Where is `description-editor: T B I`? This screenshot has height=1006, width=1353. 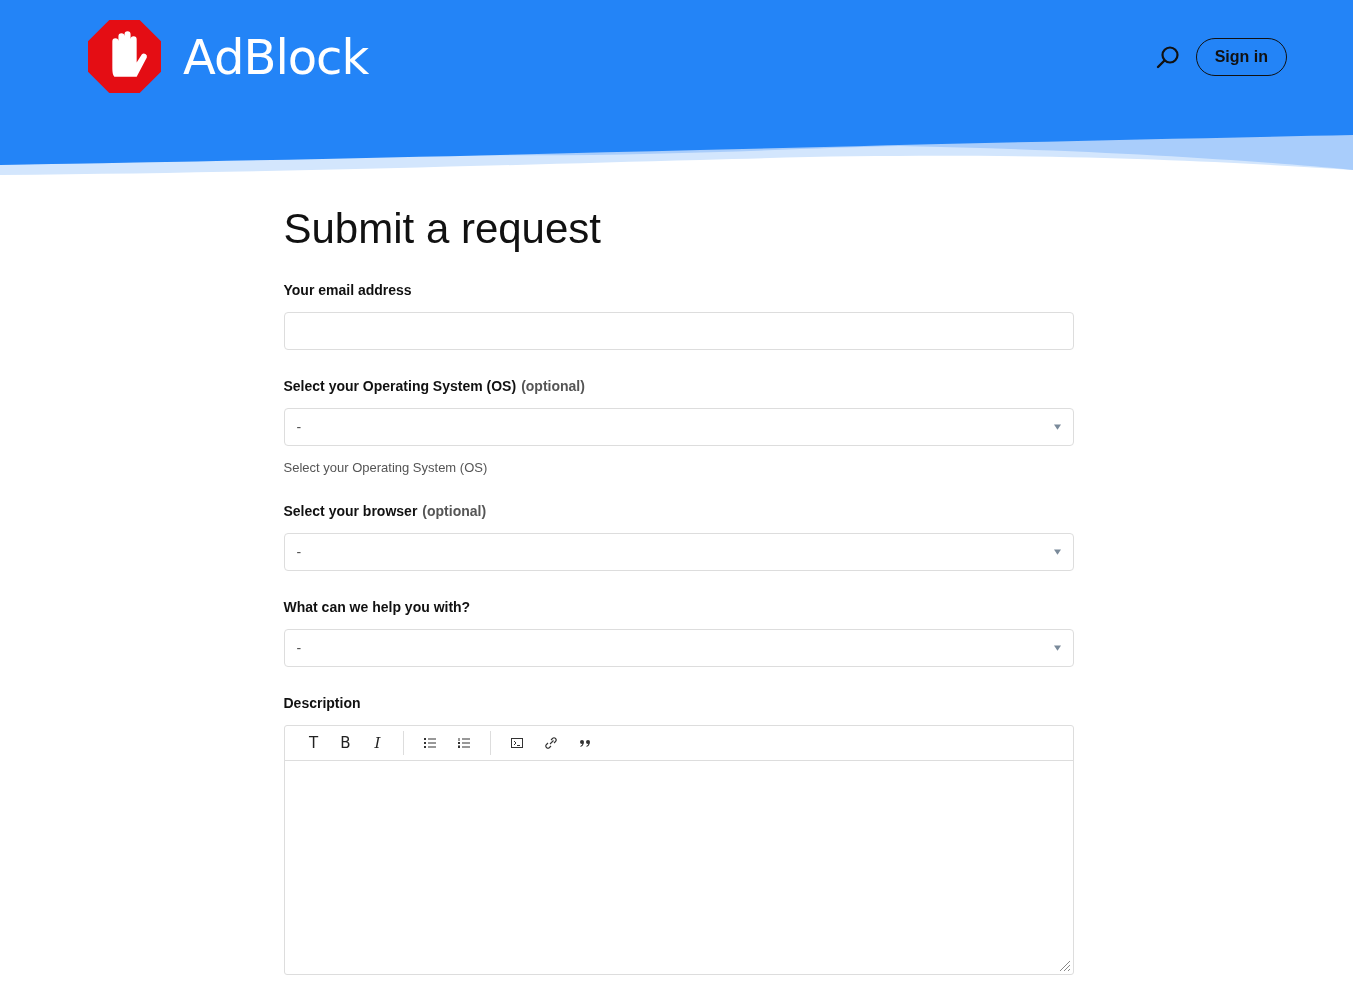 description-editor: T B I is located at coordinates (678, 850).